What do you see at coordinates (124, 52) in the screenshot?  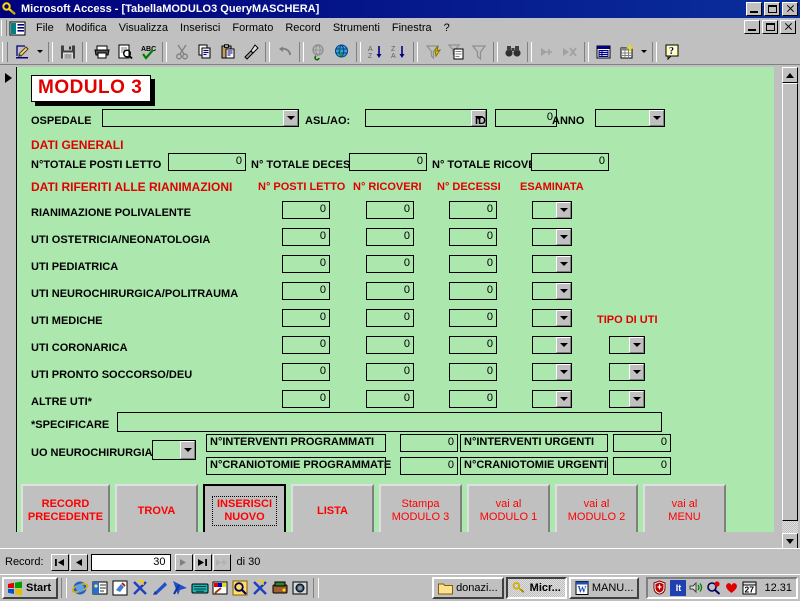 I see `print-preview-icon` at bounding box center [124, 52].